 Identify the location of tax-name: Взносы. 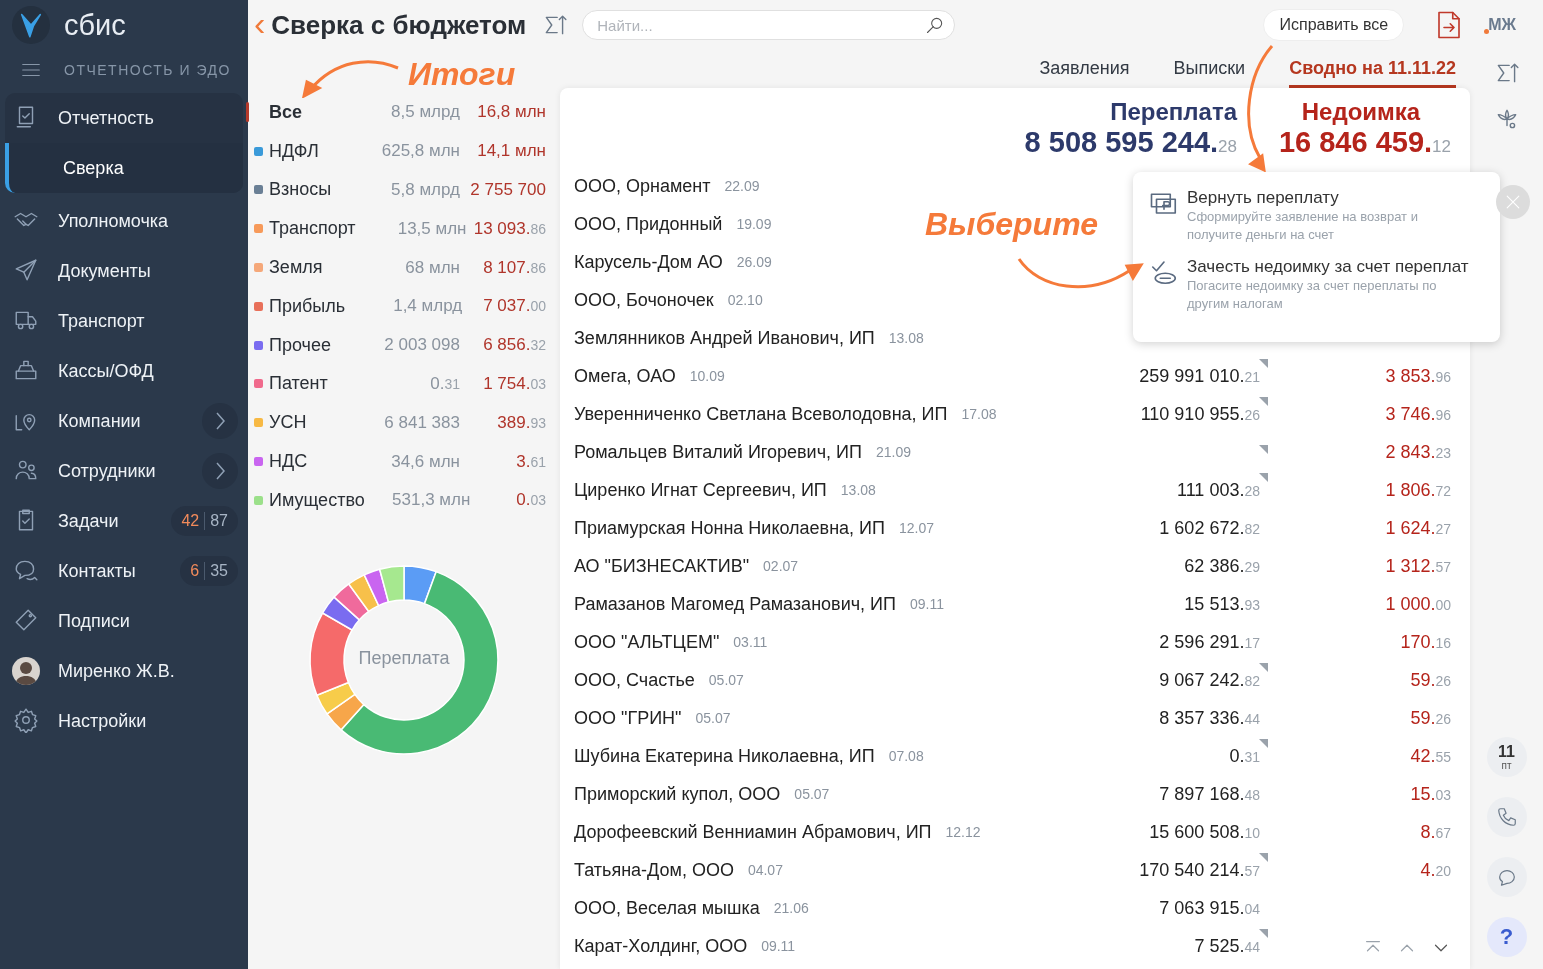
(304, 190).